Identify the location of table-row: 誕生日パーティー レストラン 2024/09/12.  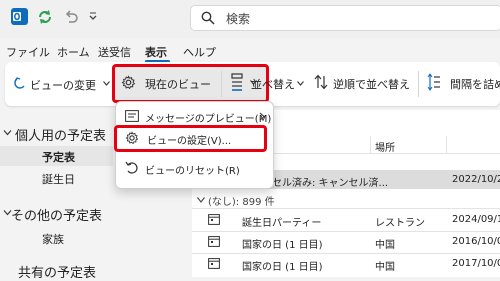
(346, 220).